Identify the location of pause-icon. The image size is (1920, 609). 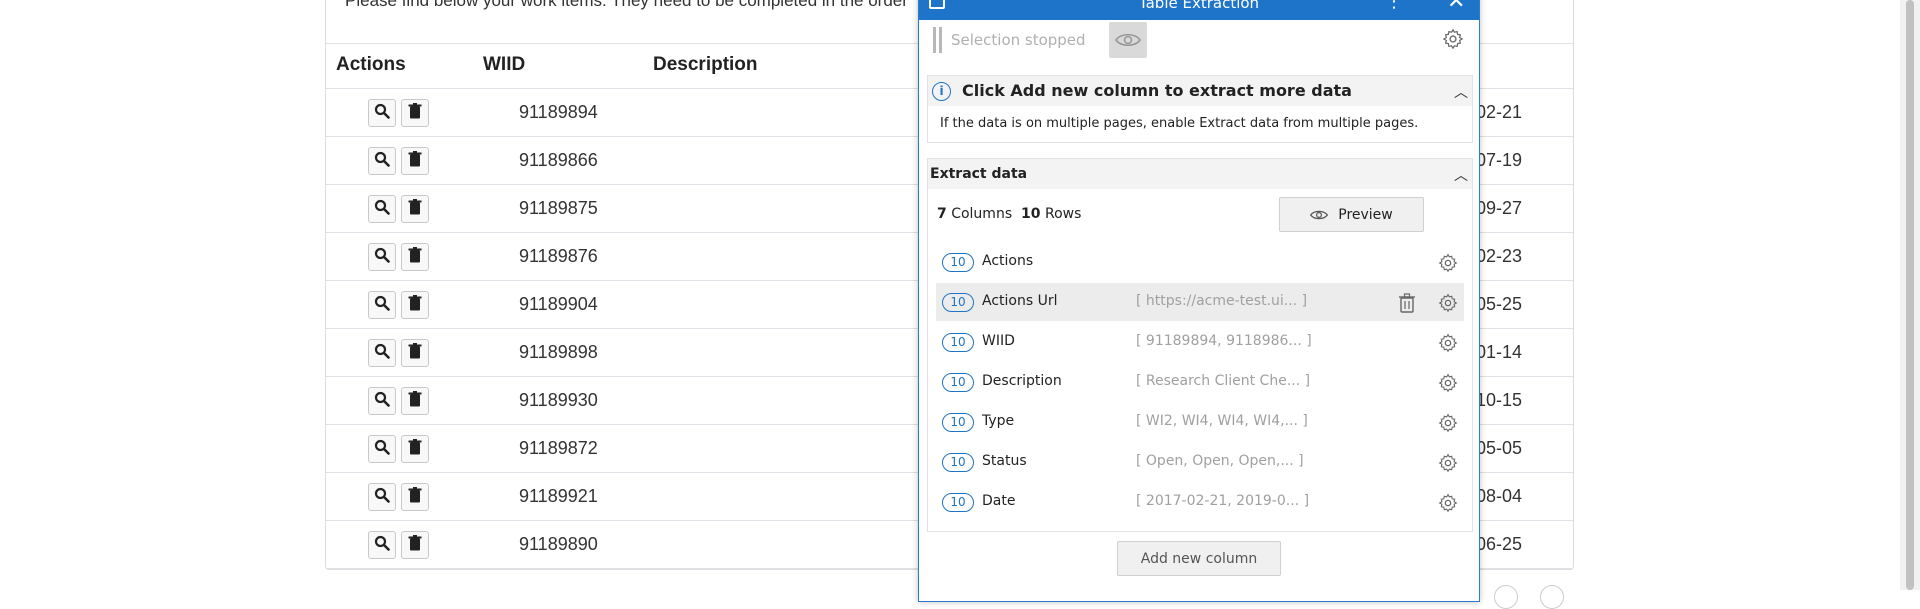
(938, 40).